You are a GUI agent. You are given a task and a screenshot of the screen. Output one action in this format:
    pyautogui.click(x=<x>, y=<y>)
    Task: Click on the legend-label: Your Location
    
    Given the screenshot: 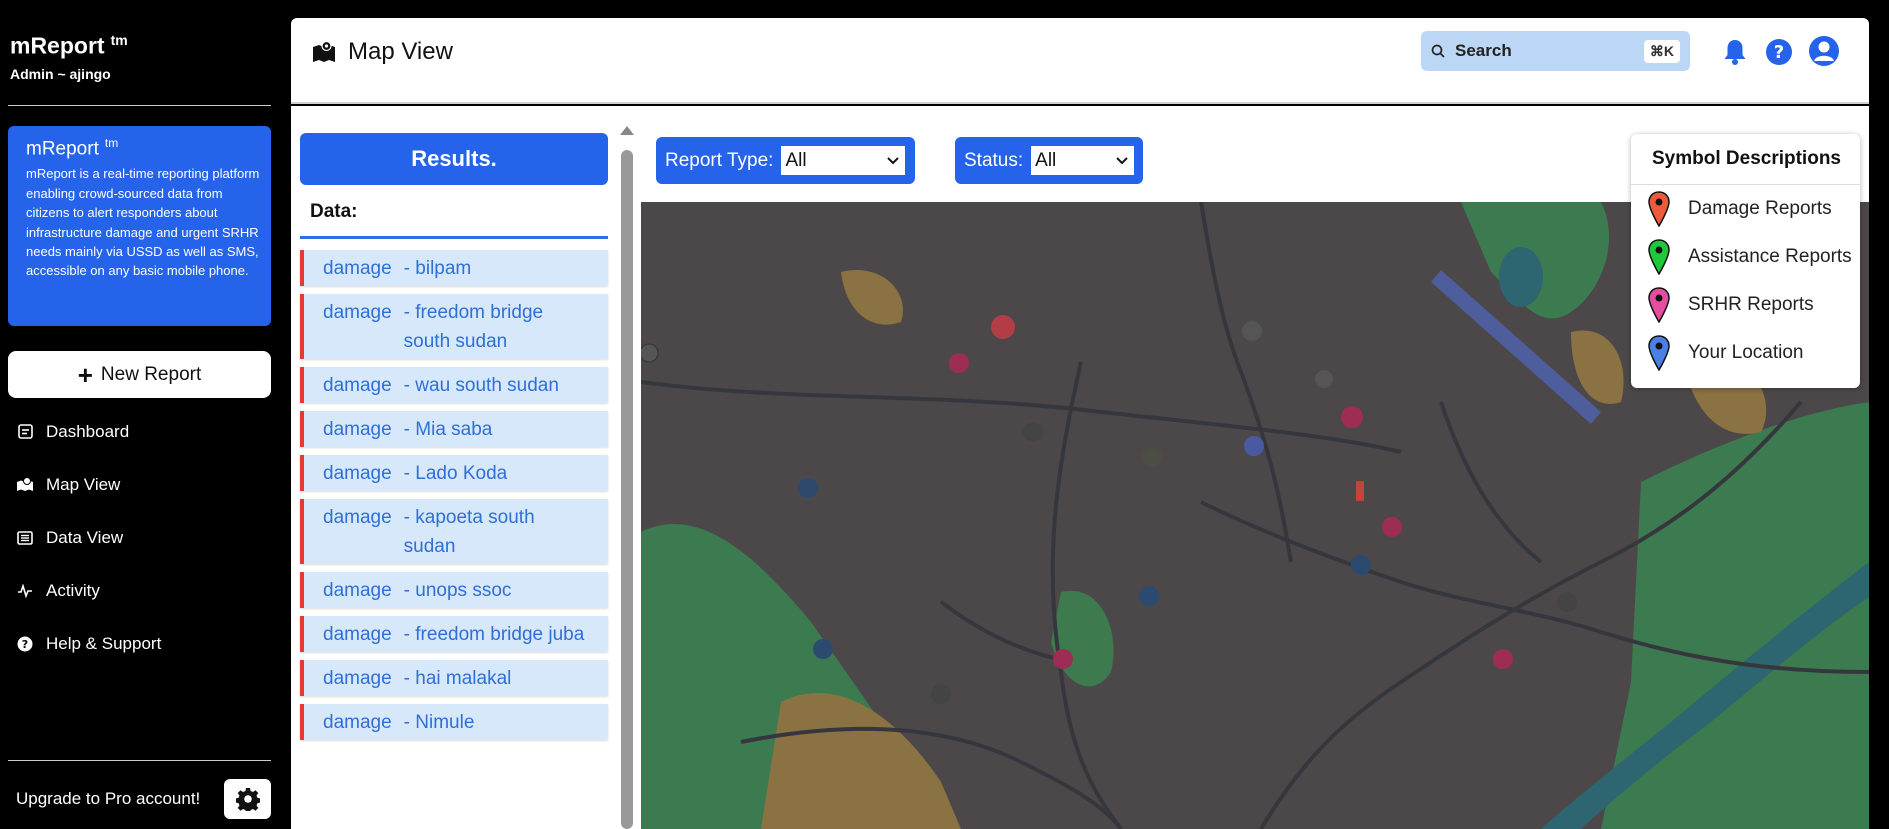 What is the action you would take?
    pyautogui.click(x=1746, y=352)
    